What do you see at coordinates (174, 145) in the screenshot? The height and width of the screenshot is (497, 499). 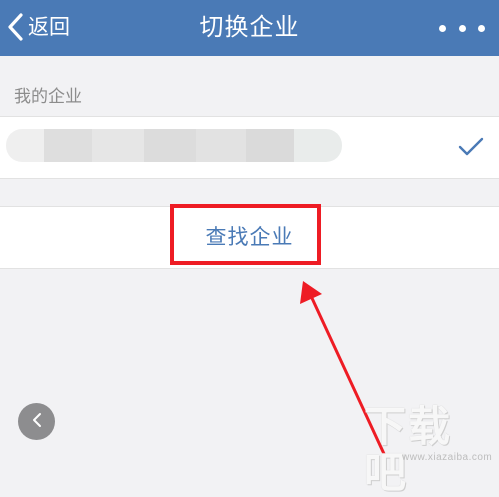 I see `company-name-blurred` at bounding box center [174, 145].